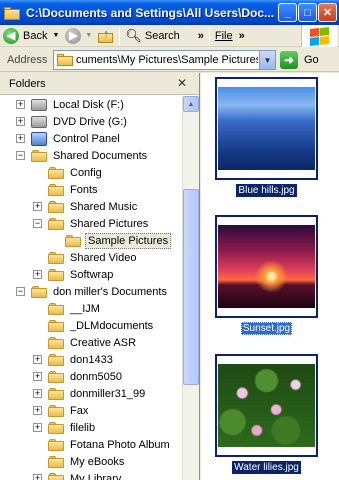 The image size is (339, 480). Describe the element at coordinates (201, 36) in the screenshot. I see `toolbar-overflow-chevron: »` at that location.